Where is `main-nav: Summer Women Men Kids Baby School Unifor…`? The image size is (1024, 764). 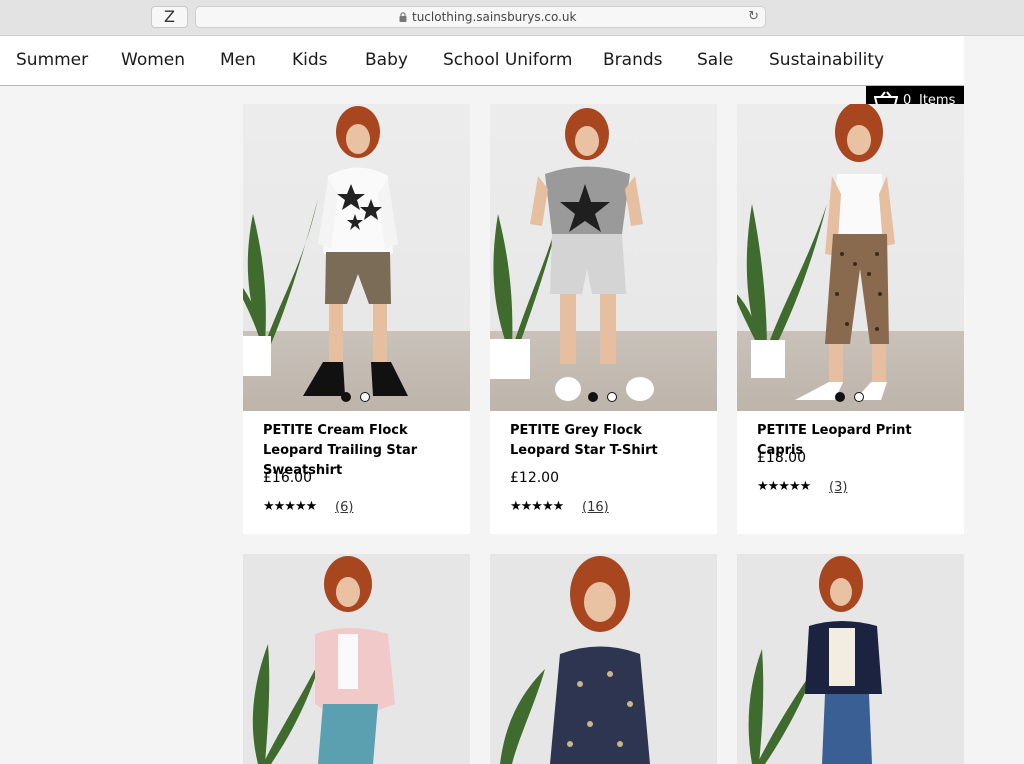 main-nav: Summer Women Men Kids Baby School Unifor… is located at coordinates (482, 61).